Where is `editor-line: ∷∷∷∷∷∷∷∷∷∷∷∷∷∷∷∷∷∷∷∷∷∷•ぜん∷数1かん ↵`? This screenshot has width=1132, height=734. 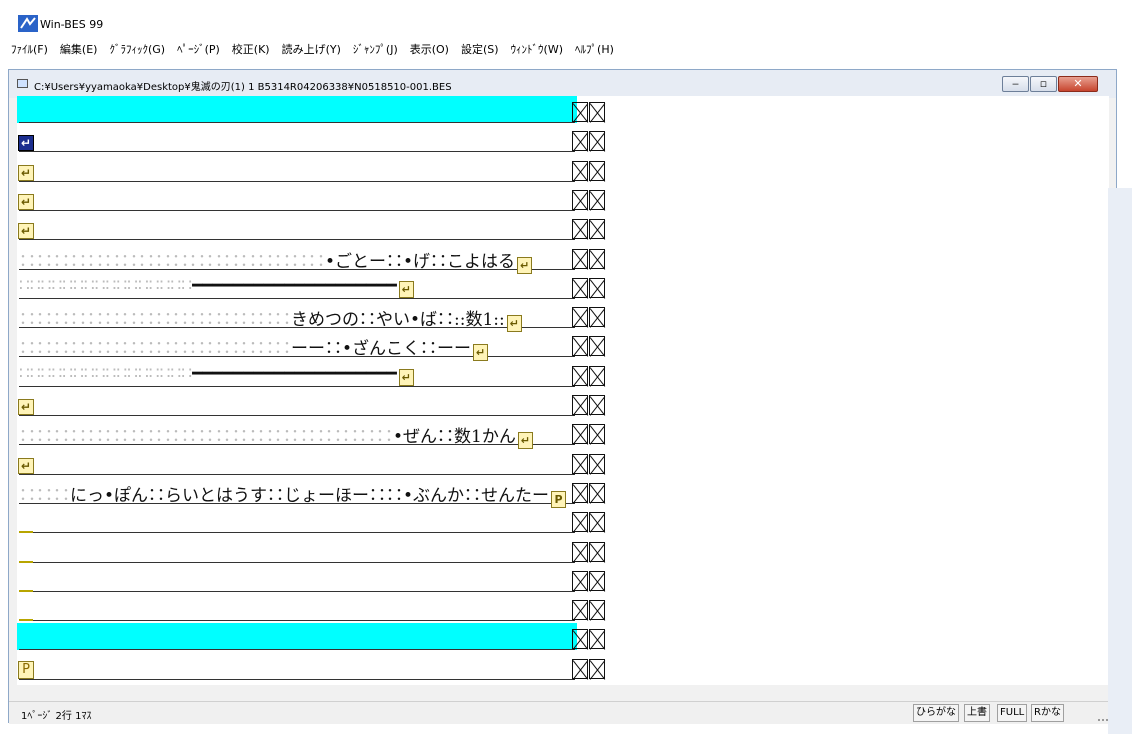 editor-line: ∷∷∷∷∷∷∷∷∷∷∷∷∷∷∷∷∷∷∷∷∷∷•ぜん∷数1かん ↵ is located at coordinates (297, 433).